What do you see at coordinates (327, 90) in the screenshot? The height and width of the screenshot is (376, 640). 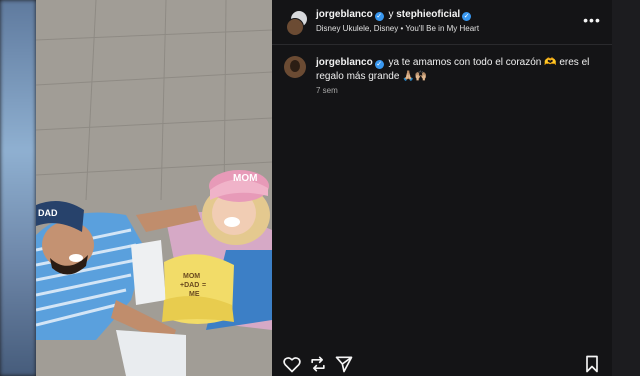 I see `comment-timestamp: 7 sem` at bounding box center [327, 90].